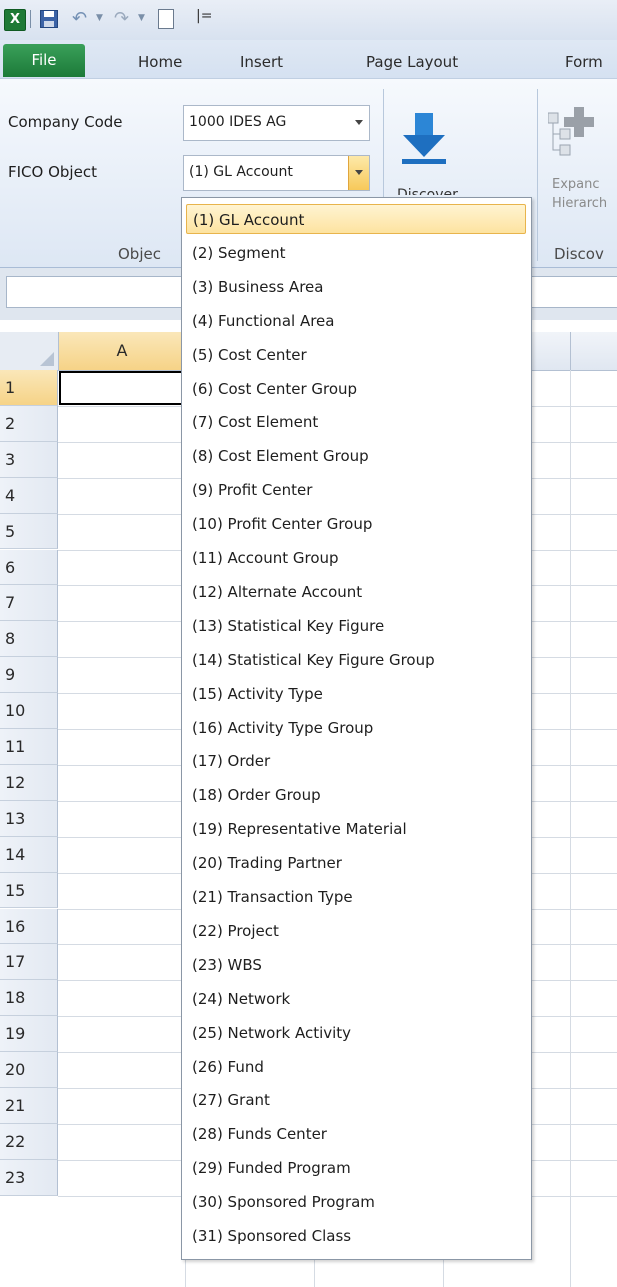 This screenshot has width=617, height=1287. What do you see at coordinates (139, 254) in the screenshot?
I see `group-label-objects: Objec` at bounding box center [139, 254].